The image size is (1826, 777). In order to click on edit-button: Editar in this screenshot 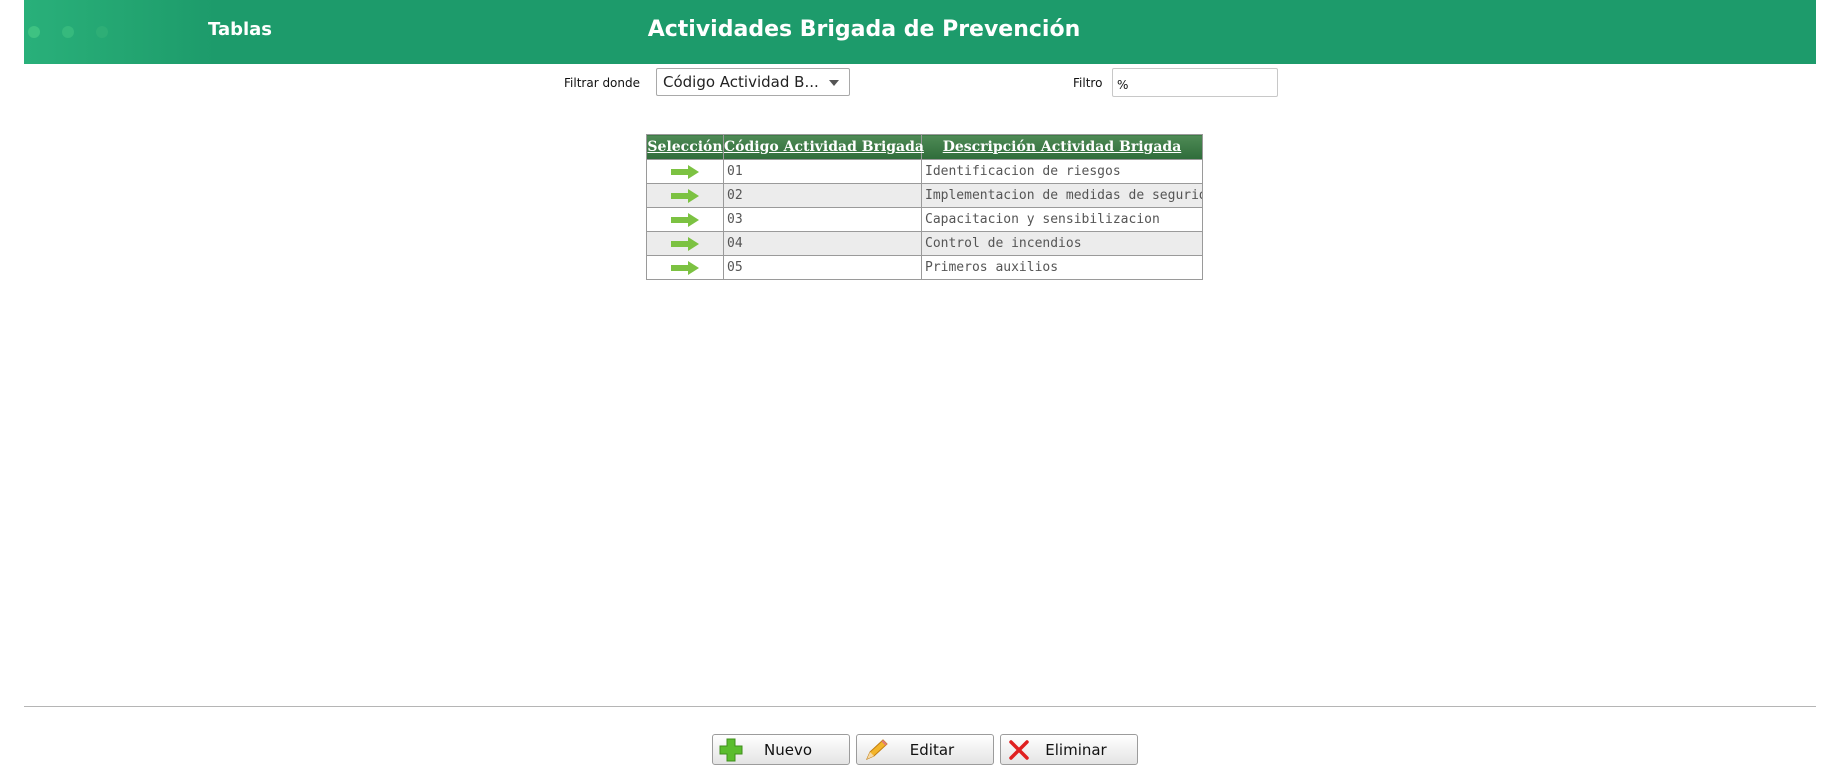, I will do `click(925, 749)`.